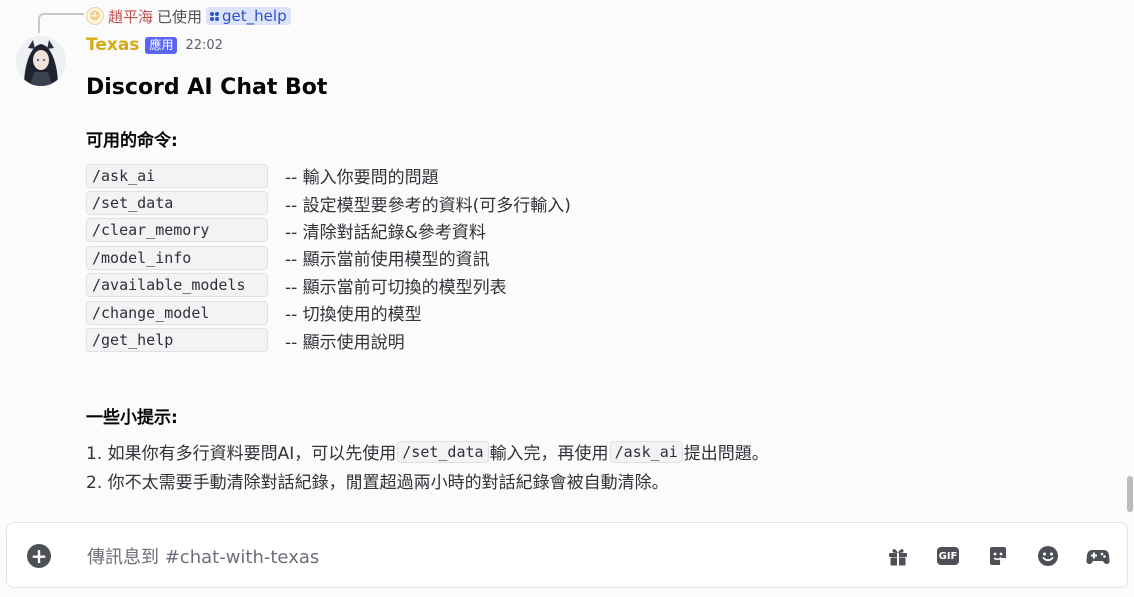 The width and height of the screenshot is (1134, 597). Describe the element at coordinates (215, 16) in the screenshot. I see `slash-command-icon` at that location.